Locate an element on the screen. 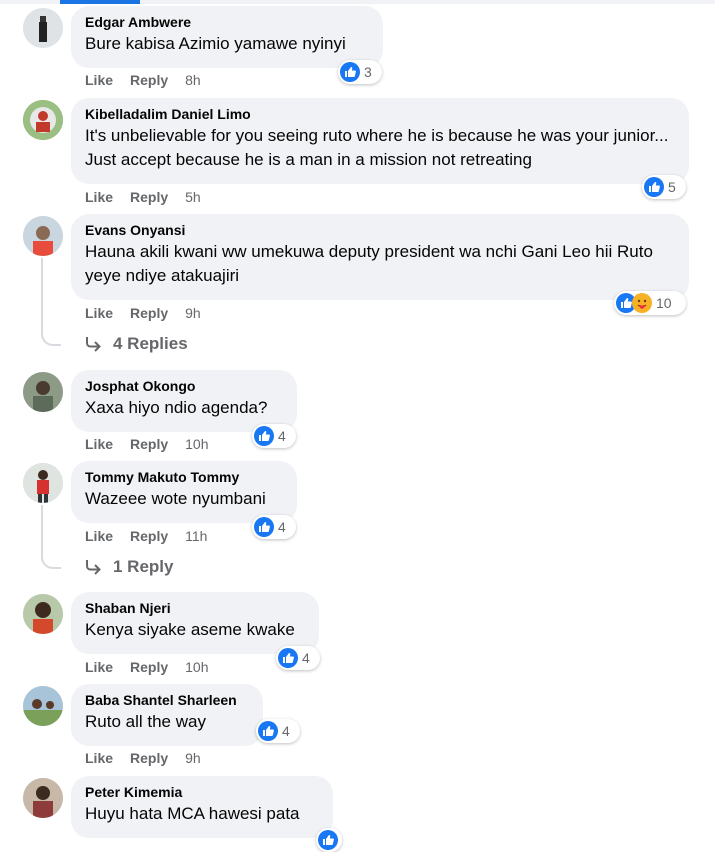 This screenshot has height=852, width=715. top-divider is located at coordinates (357, 2).